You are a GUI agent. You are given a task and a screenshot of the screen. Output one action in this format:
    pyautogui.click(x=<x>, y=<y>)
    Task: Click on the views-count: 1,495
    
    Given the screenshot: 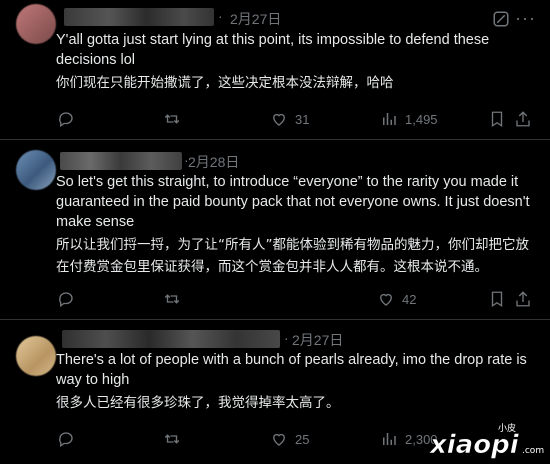 What is the action you would take?
    pyautogui.click(x=421, y=119)
    